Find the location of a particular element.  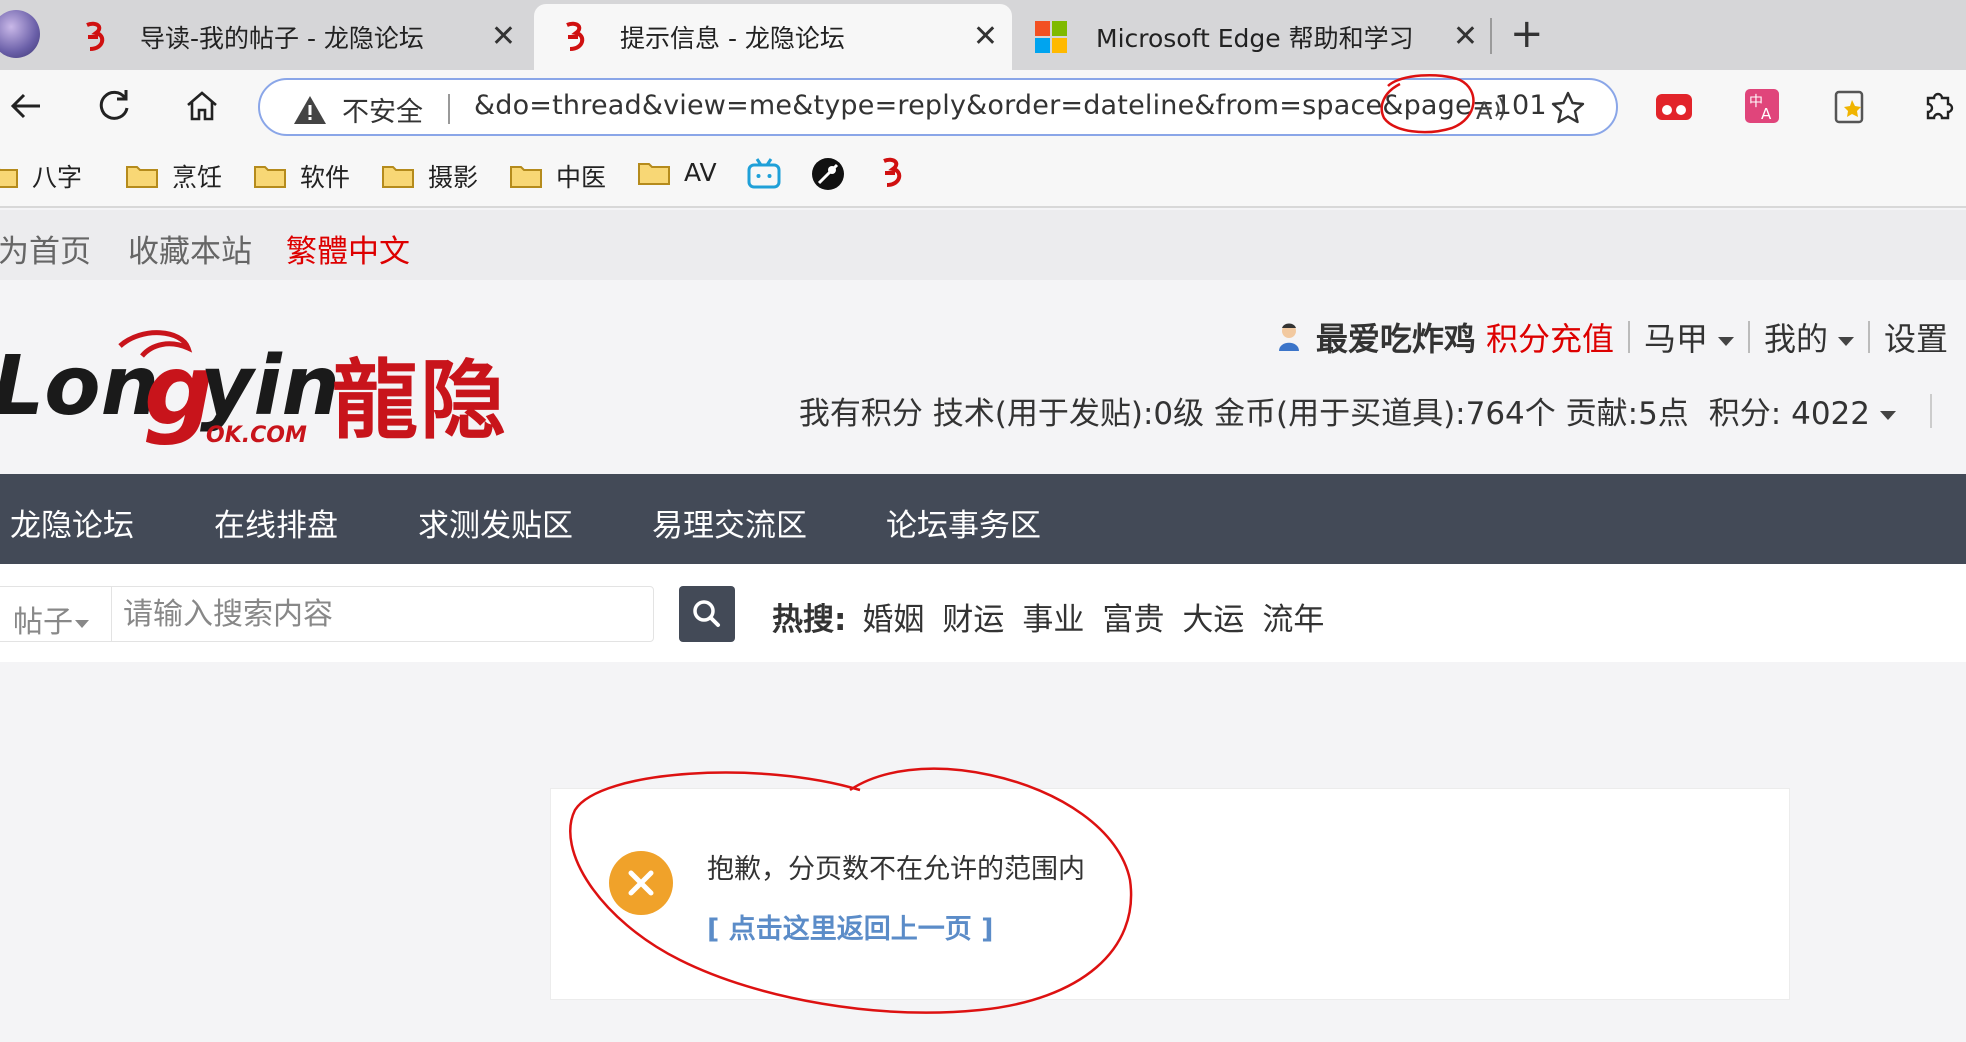

insecure-label: 不安全 is located at coordinates (382, 109).